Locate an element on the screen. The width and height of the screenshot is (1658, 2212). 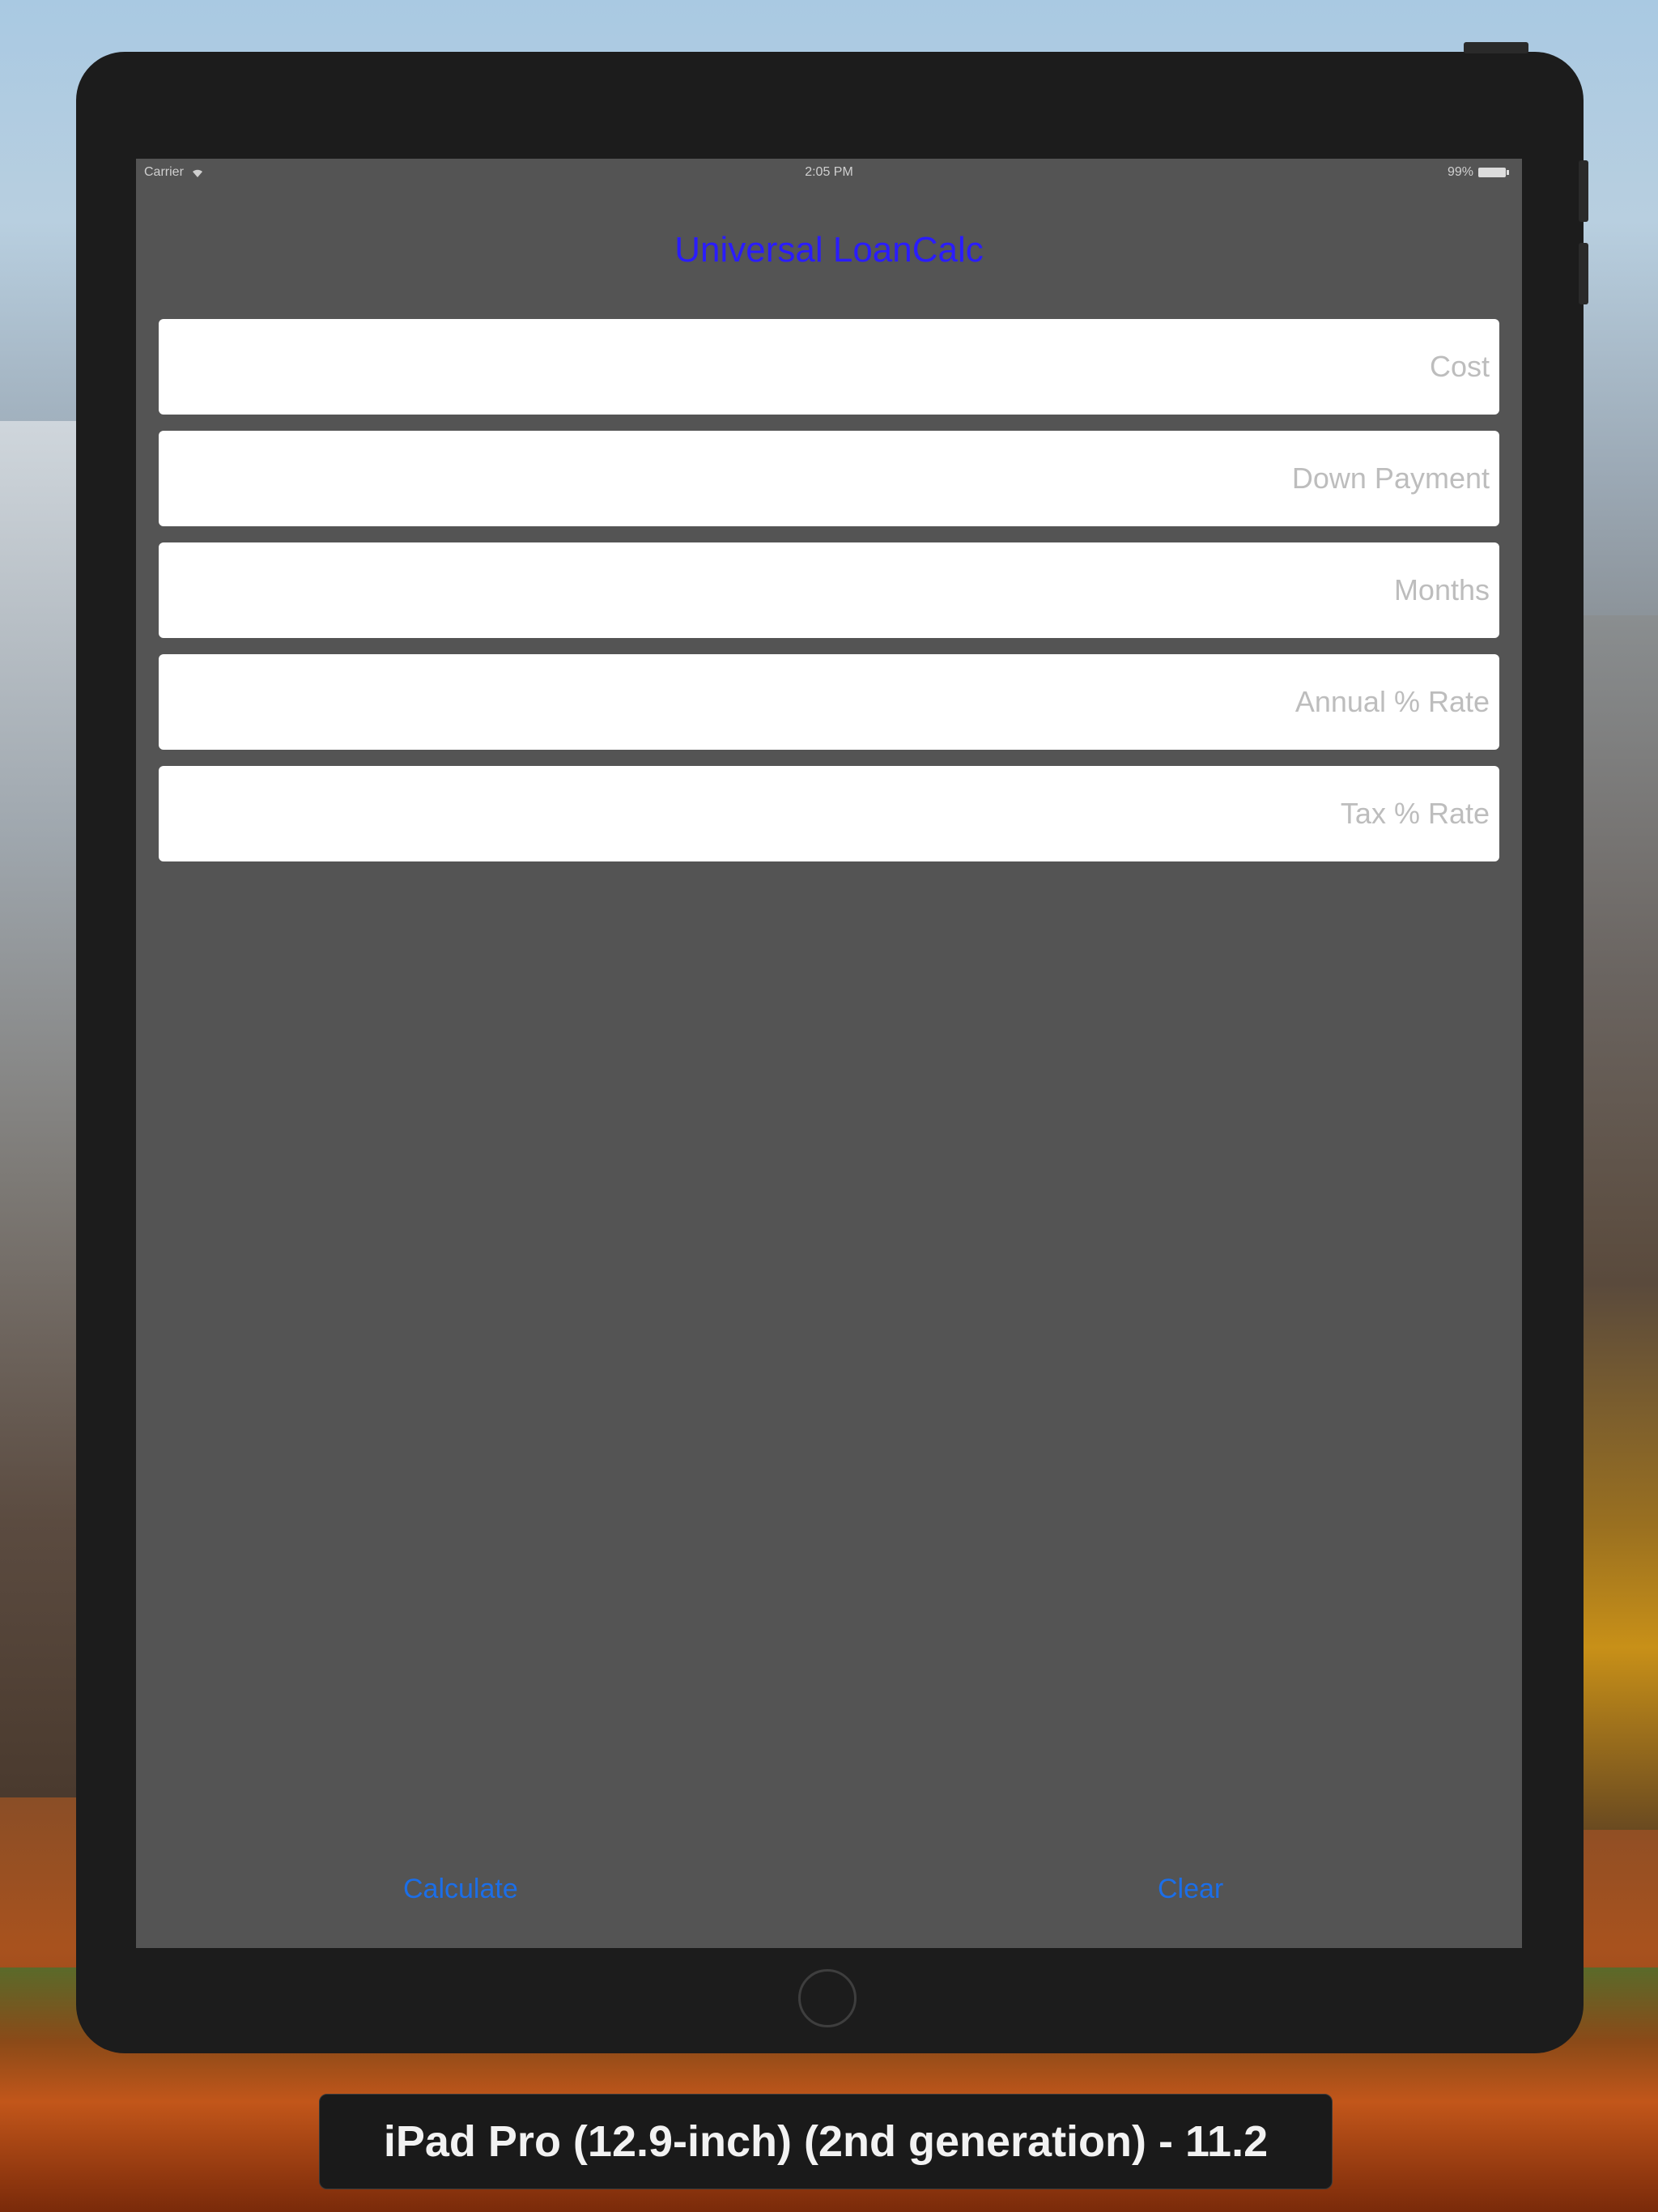
tax-rate-field is located at coordinates (829, 814).